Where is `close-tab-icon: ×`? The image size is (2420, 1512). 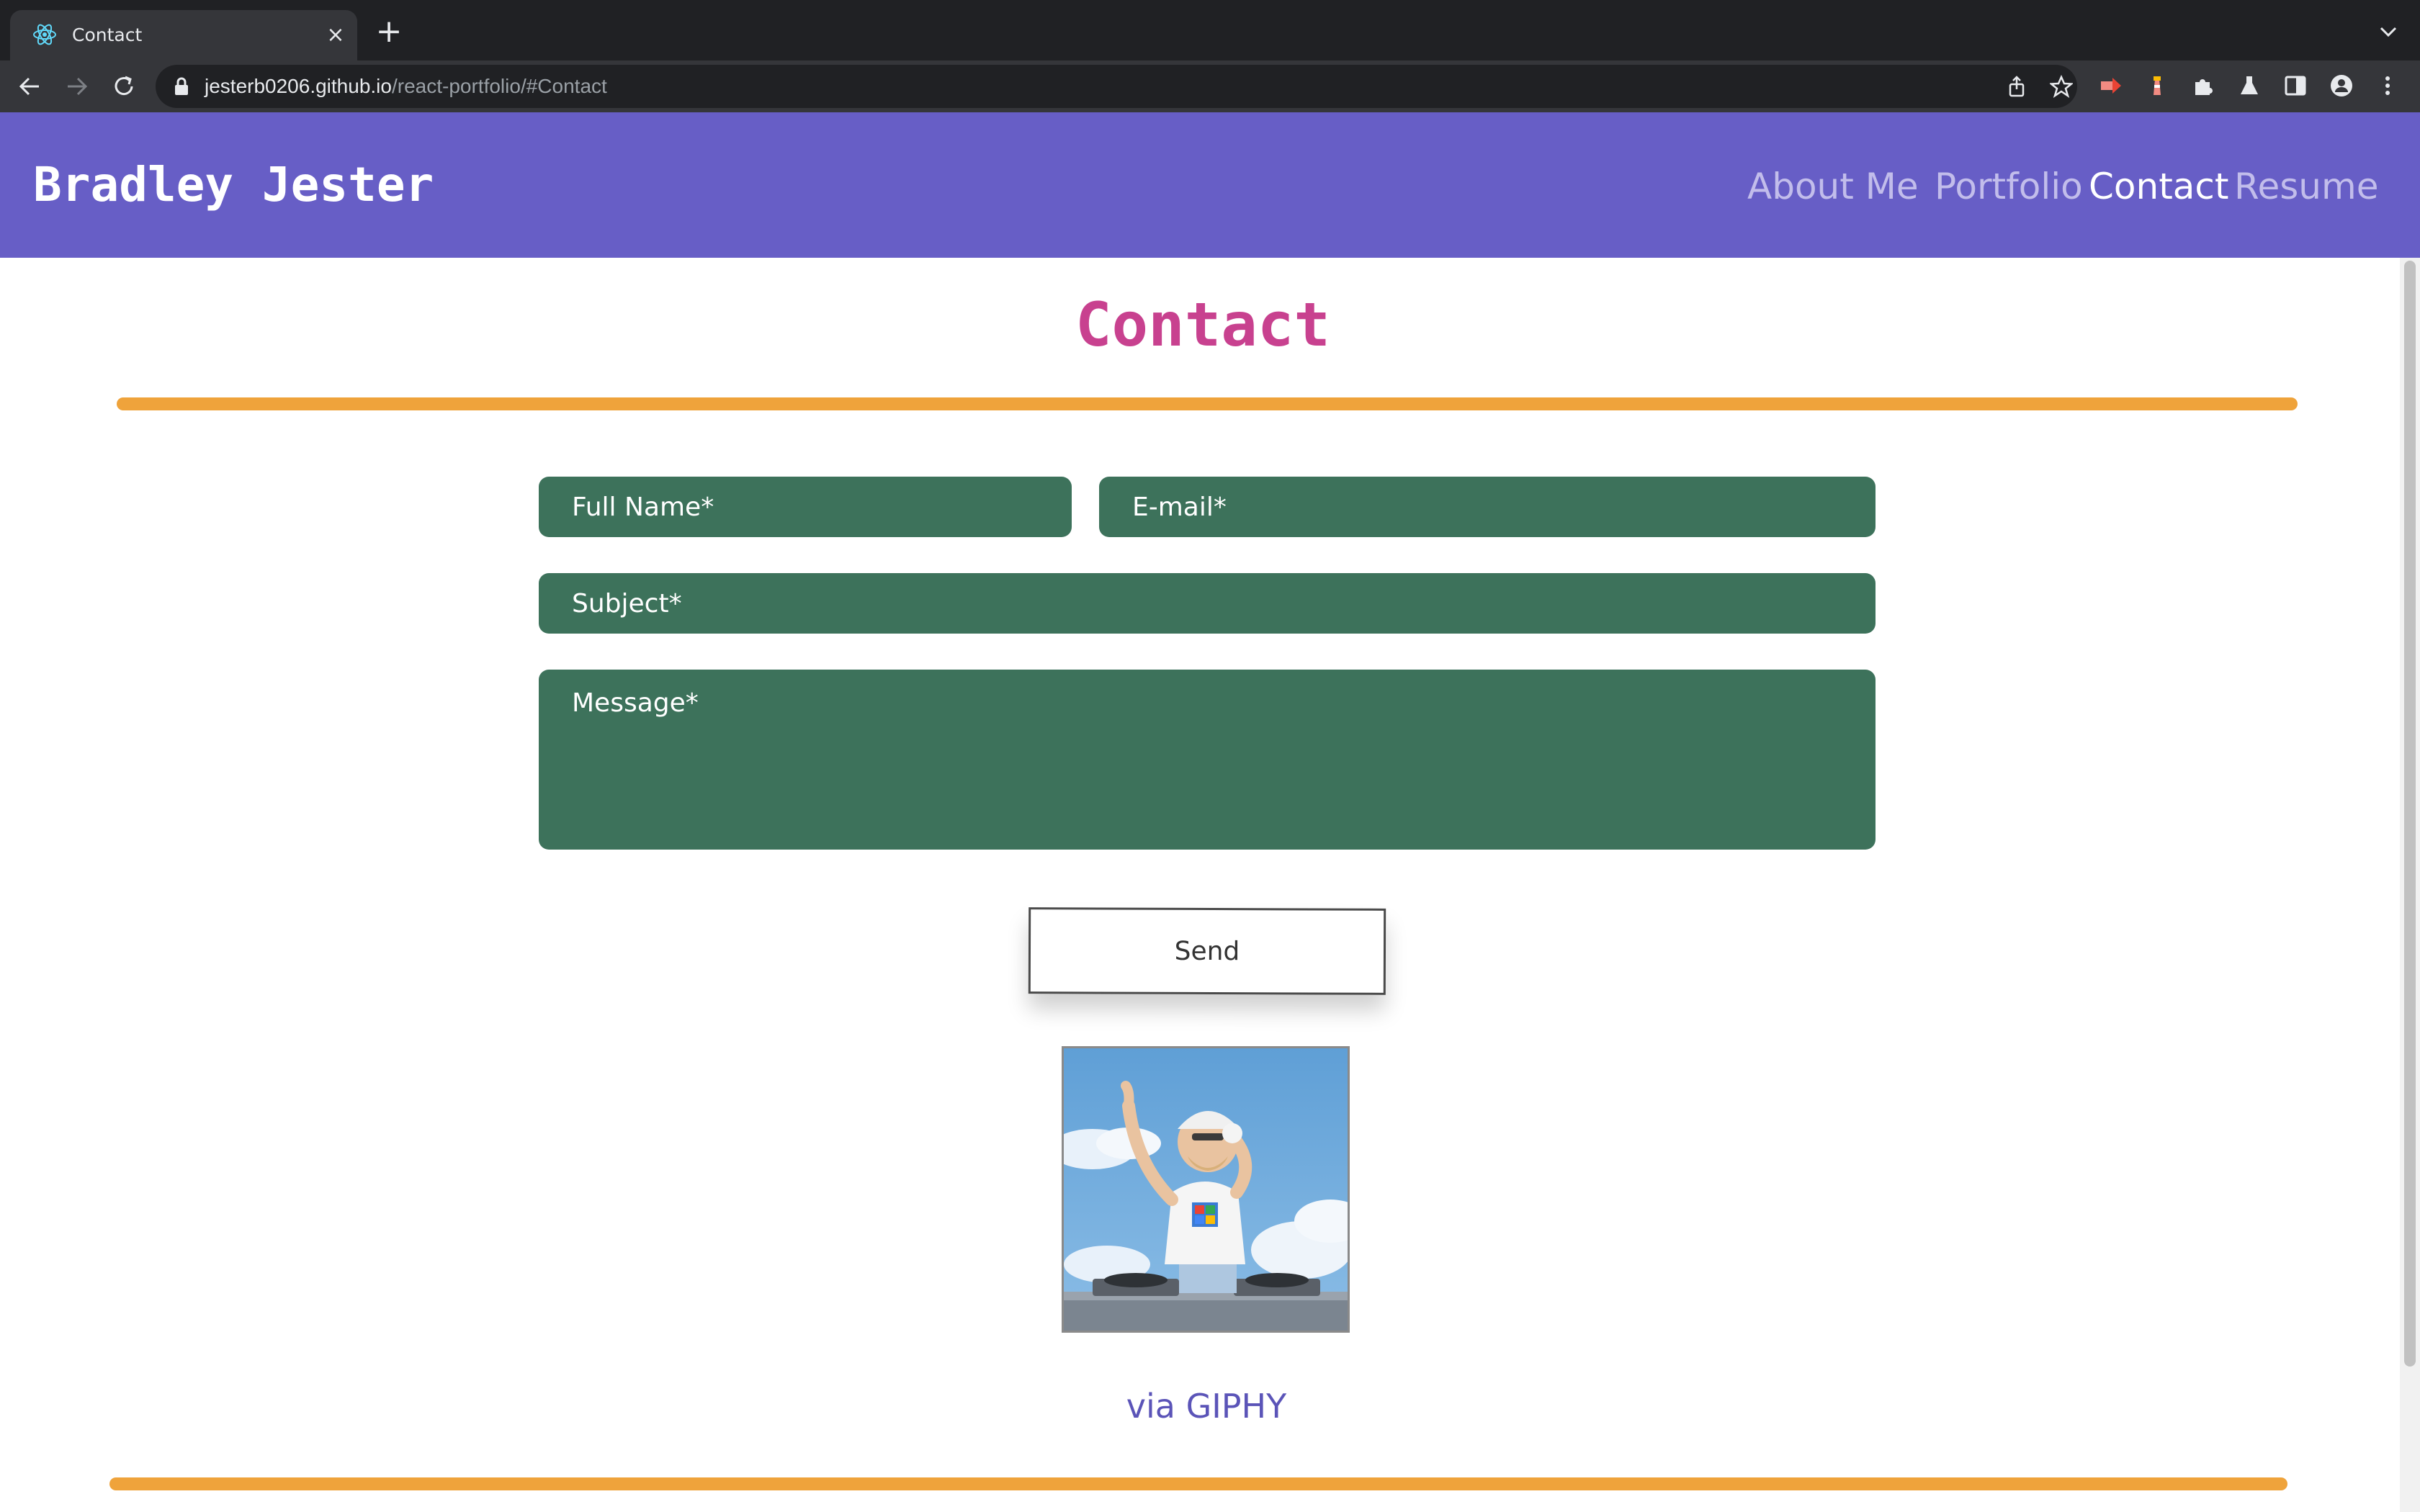 close-tab-icon: × is located at coordinates (336, 35).